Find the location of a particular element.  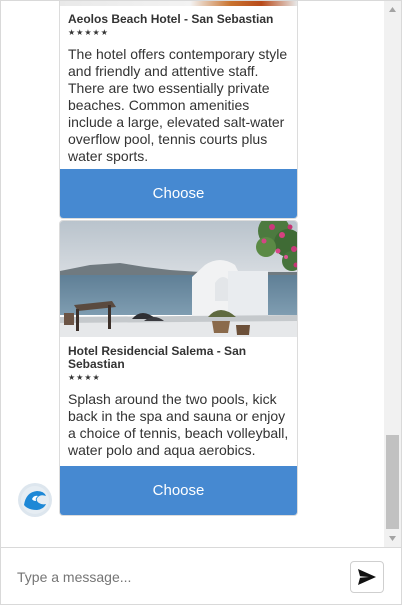

scrollbar is located at coordinates (392, 274).